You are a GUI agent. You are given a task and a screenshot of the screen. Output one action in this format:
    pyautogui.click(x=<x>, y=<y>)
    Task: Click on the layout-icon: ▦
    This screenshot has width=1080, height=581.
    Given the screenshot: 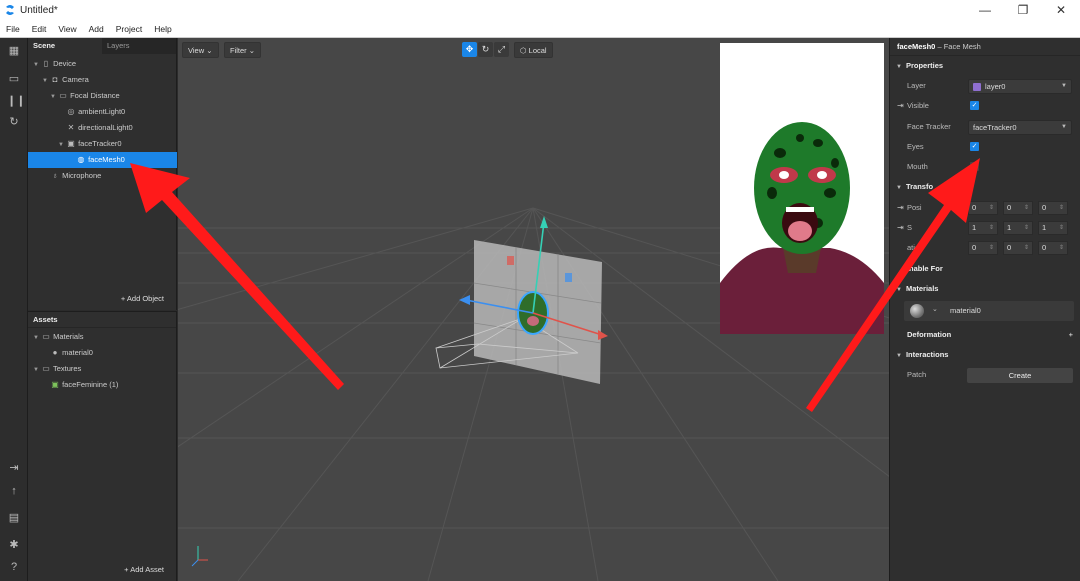 What is the action you would take?
    pyautogui.click(x=14, y=51)
    